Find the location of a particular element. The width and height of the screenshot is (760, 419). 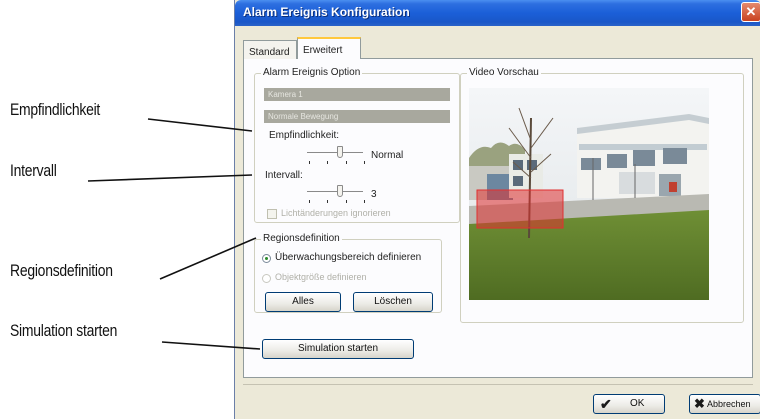

interval-value: 3 is located at coordinates (374, 194).